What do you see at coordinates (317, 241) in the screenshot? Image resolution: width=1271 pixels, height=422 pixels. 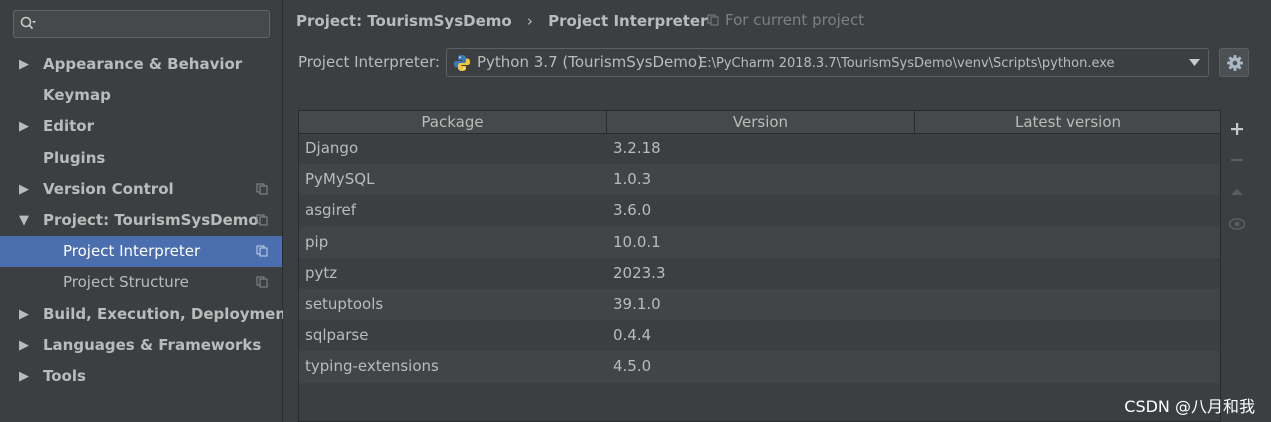 I see `package-name-cell: pip` at bounding box center [317, 241].